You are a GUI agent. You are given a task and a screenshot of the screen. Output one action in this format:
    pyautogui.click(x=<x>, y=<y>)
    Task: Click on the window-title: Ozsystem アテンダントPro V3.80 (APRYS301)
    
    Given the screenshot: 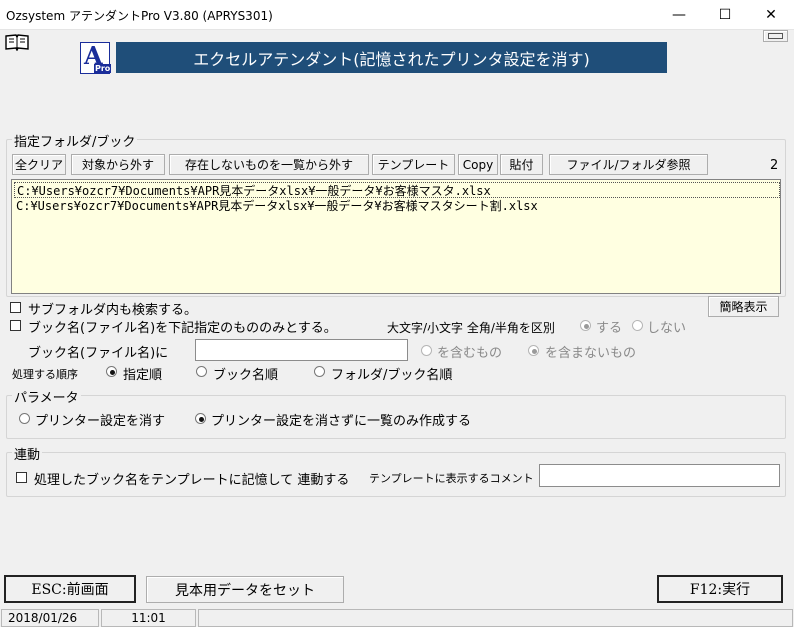 What is the action you would take?
    pyautogui.click(x=139, y=16)
    